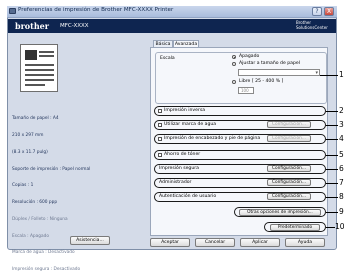 The image size is (350, 278). I want to click on summary-line: Impresión segura : Desactivado, so click(46, 270).